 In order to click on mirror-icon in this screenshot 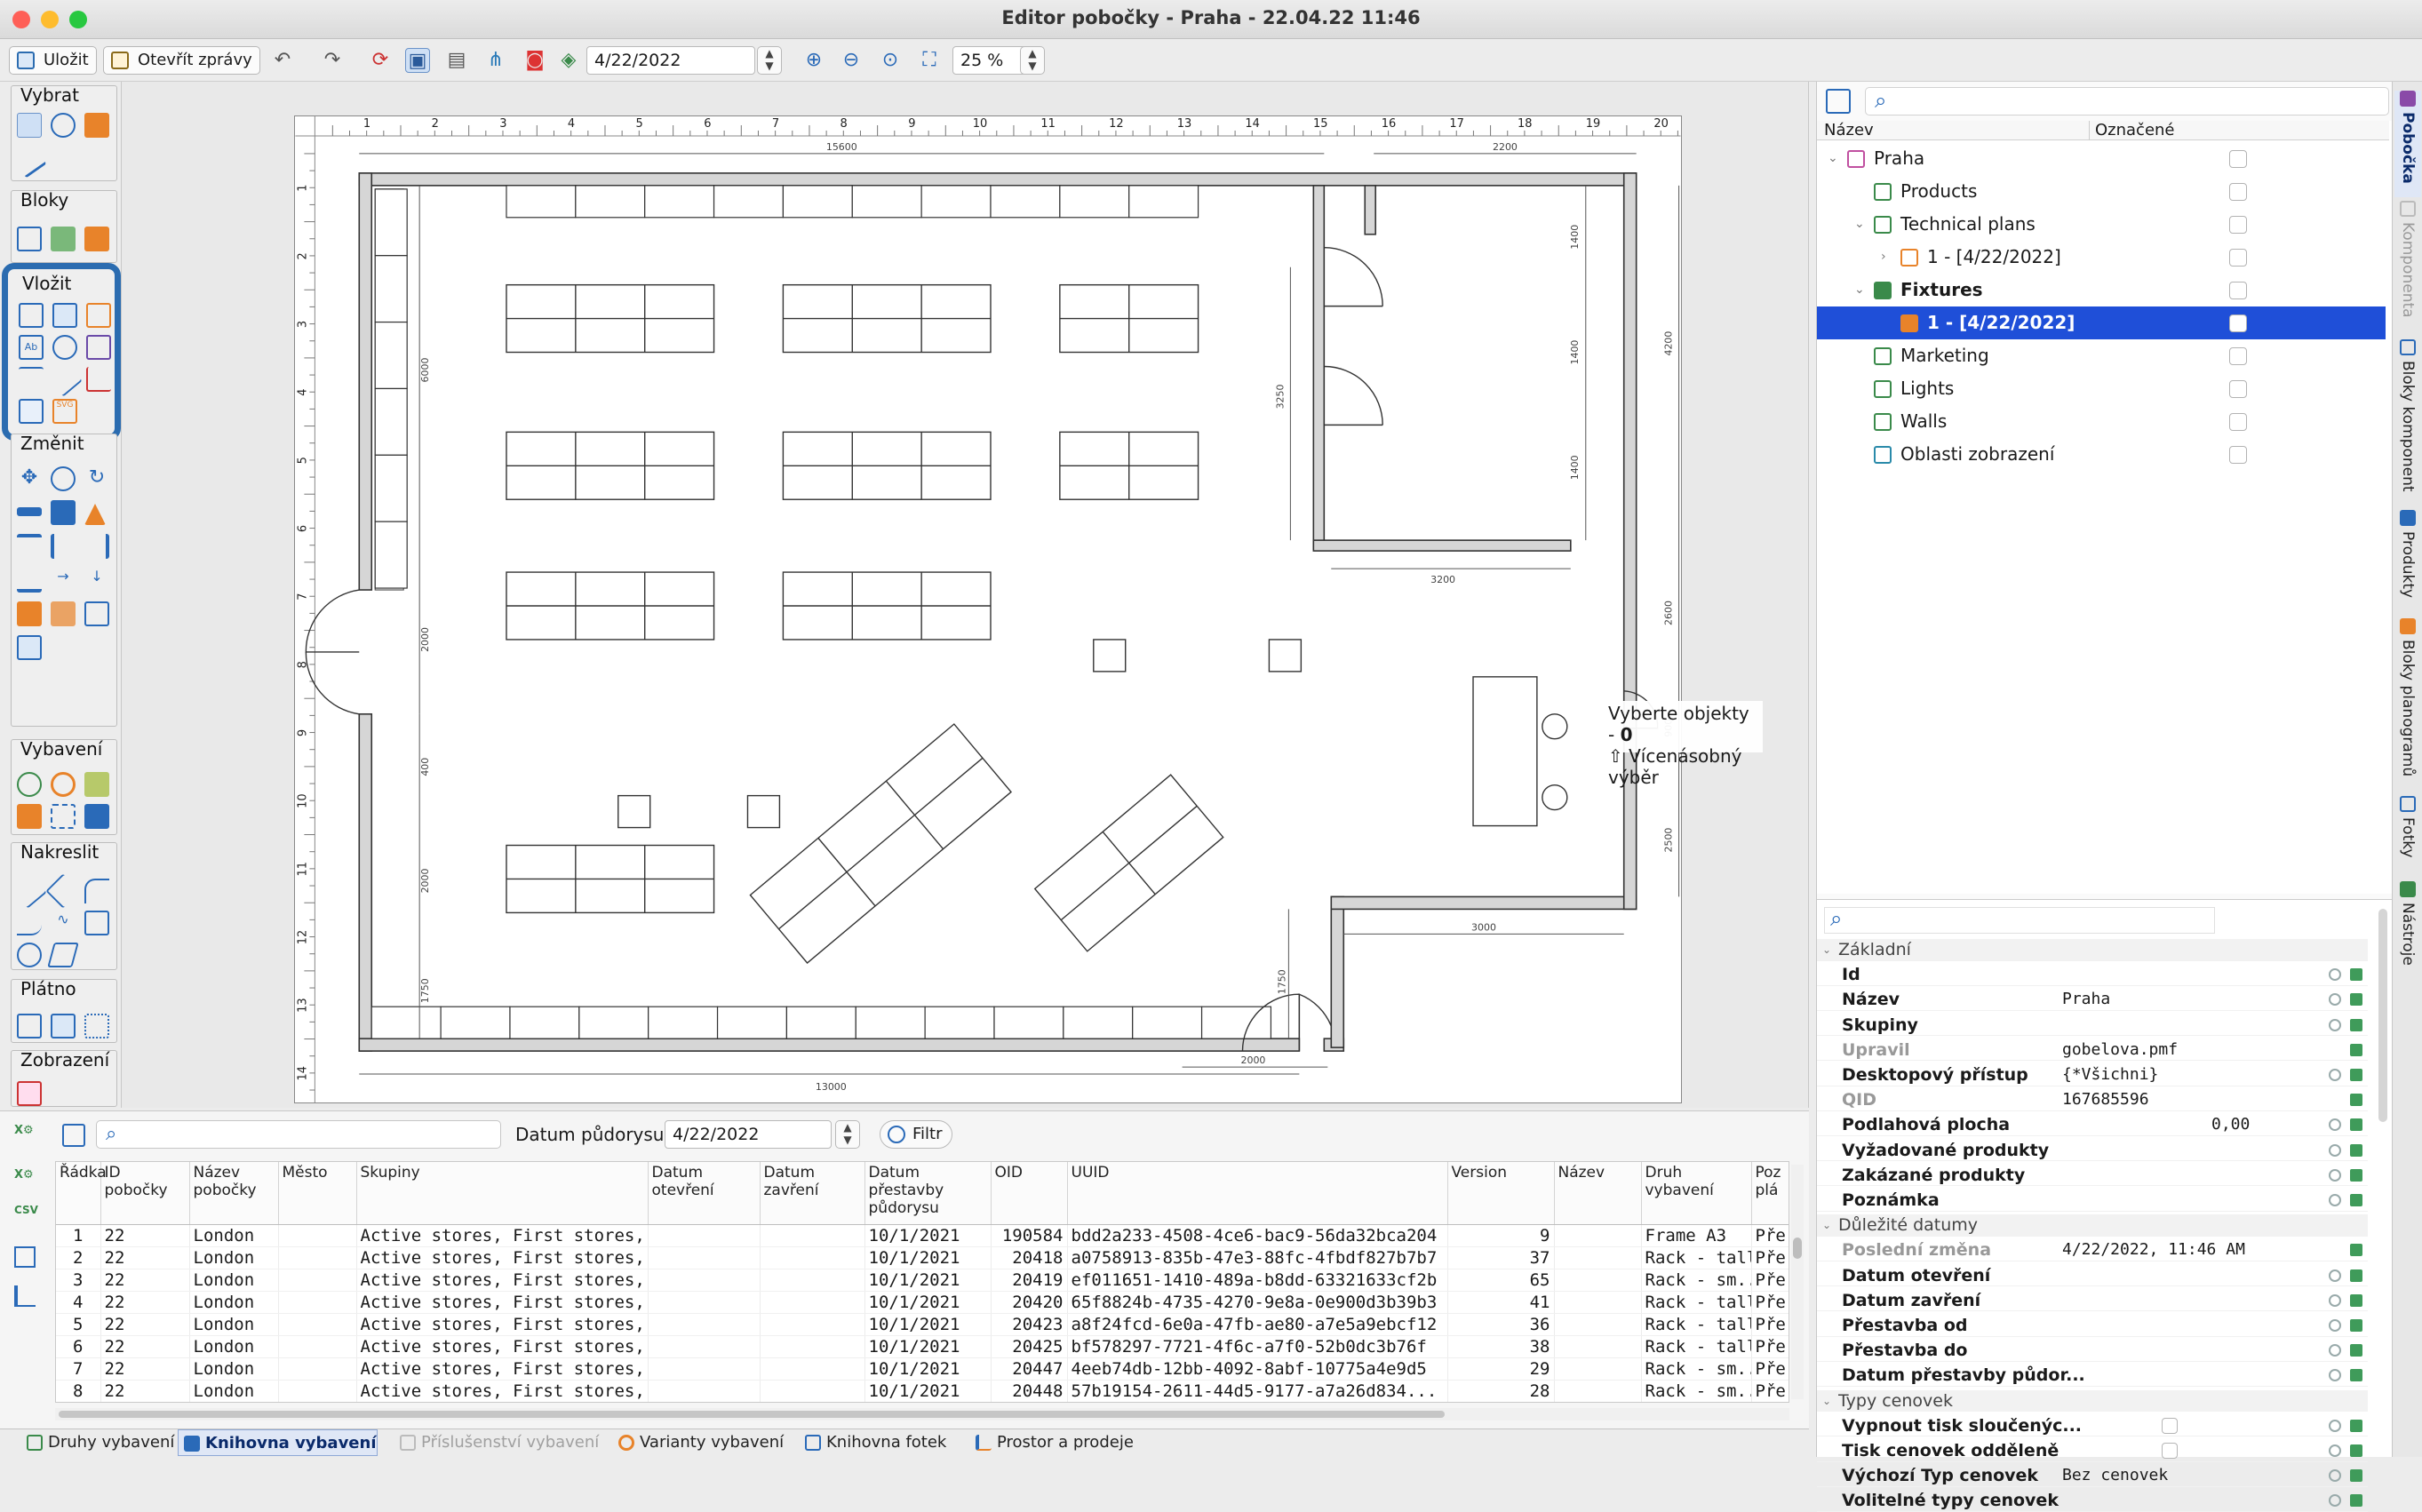, I will do `click(95, 512)`.